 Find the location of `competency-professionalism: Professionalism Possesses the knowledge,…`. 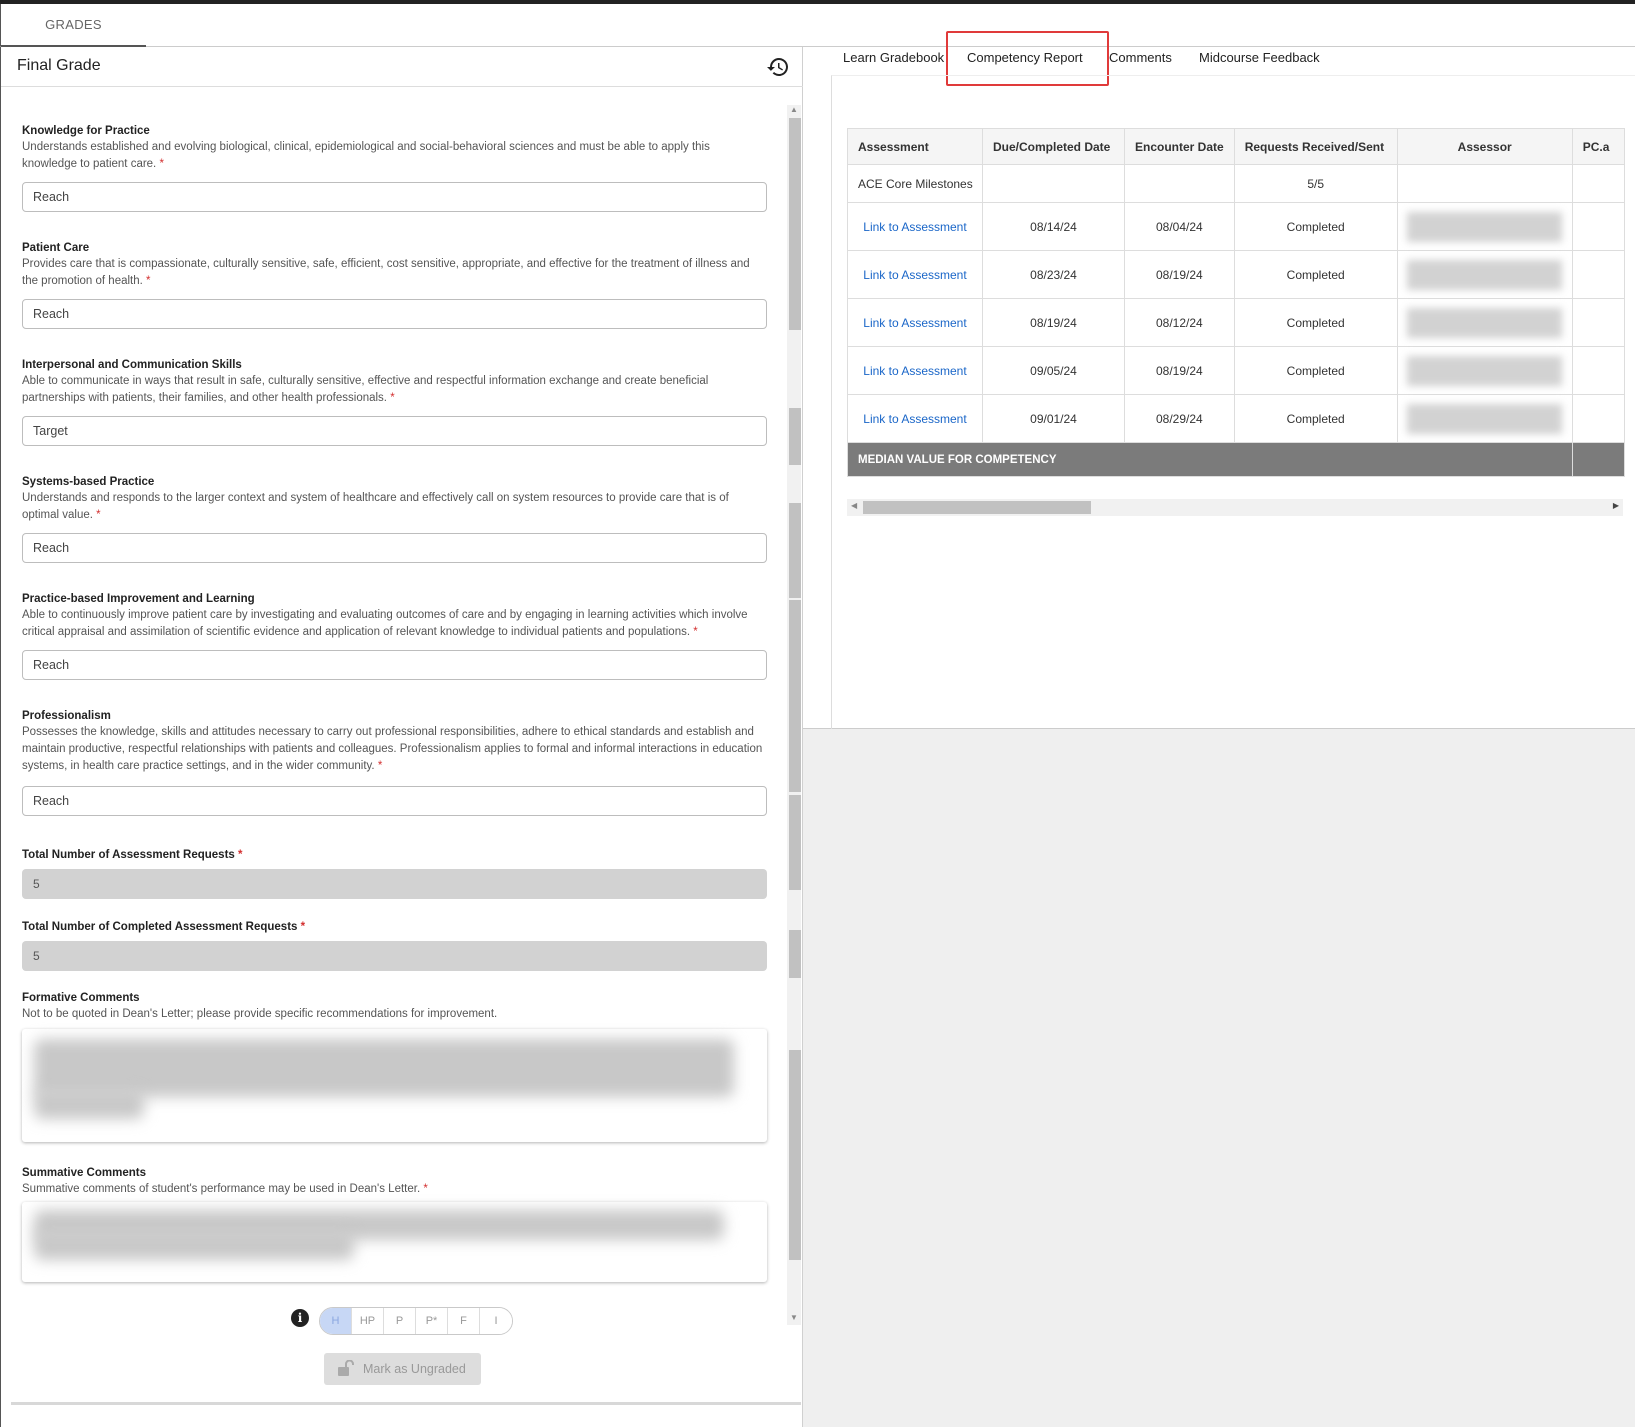

competency-professionalism: Professionalism Possesses the knowledge,… is located at coordinates (392, 741).